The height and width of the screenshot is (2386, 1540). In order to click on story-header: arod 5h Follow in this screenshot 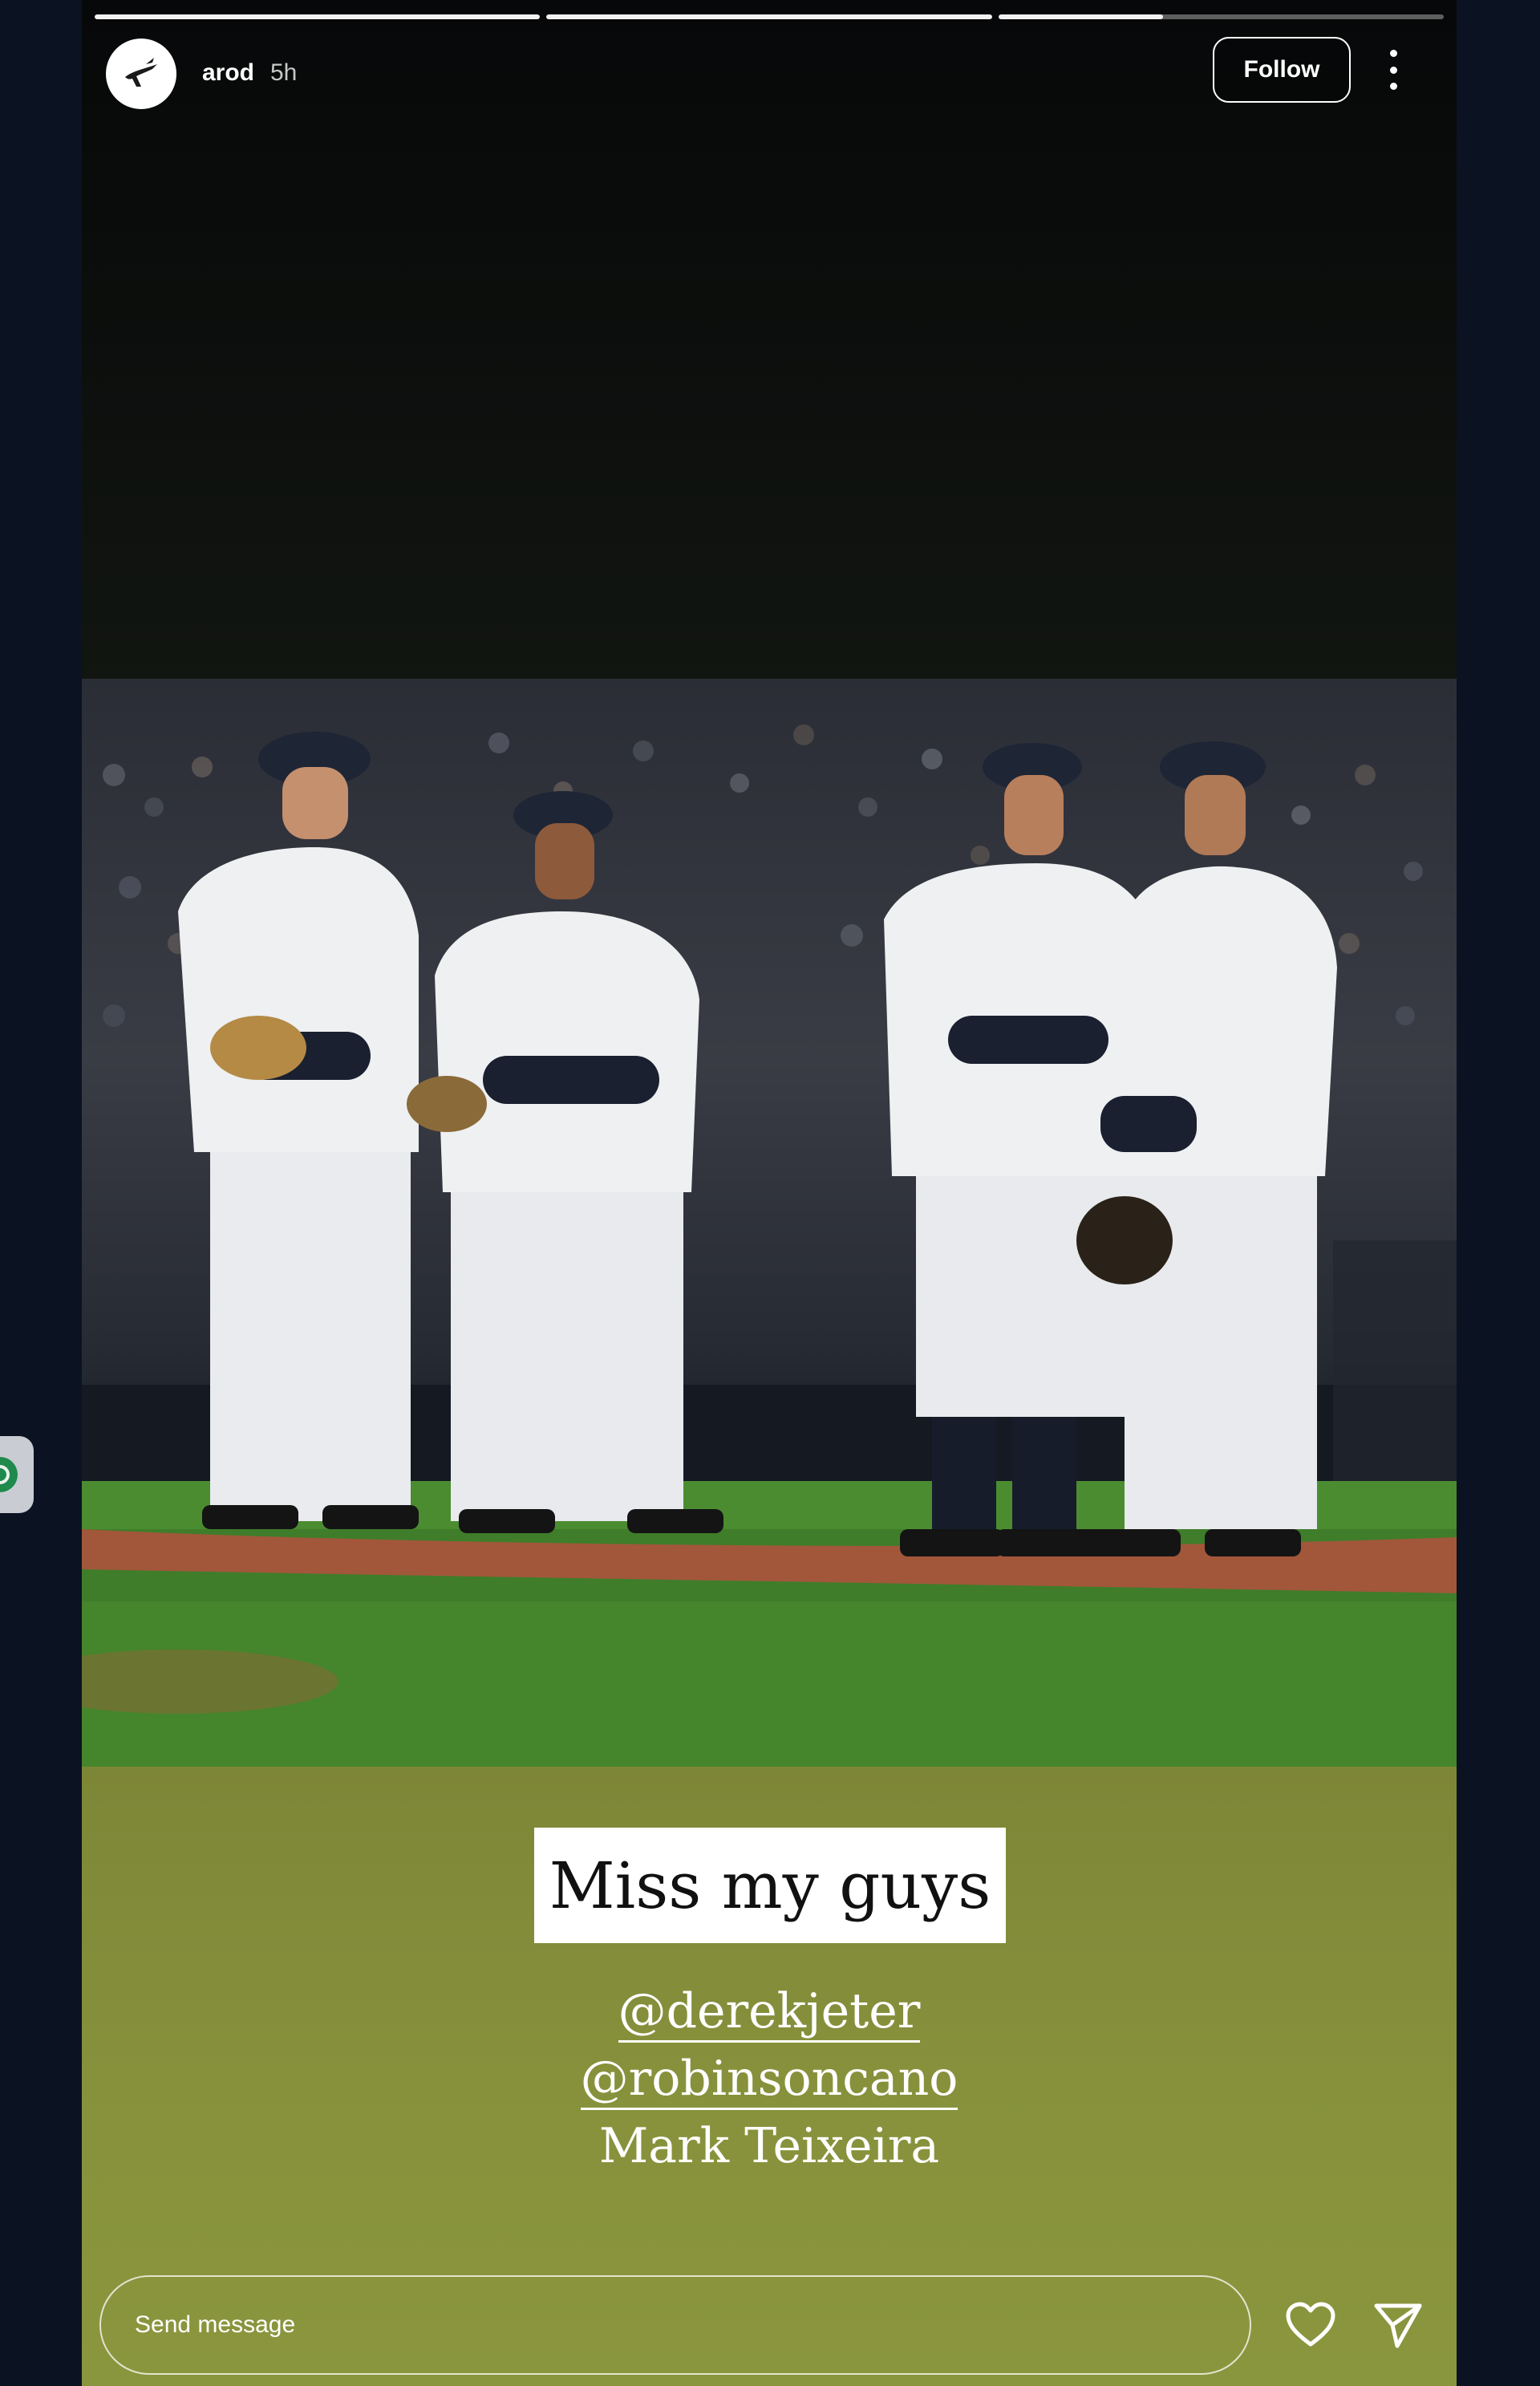, I will do `click(769, 73)`.